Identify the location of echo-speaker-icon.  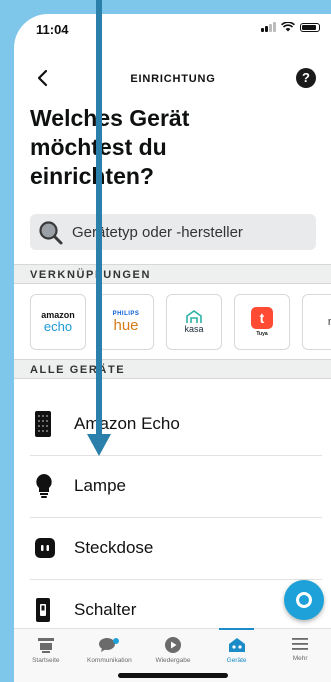
(43, 424).